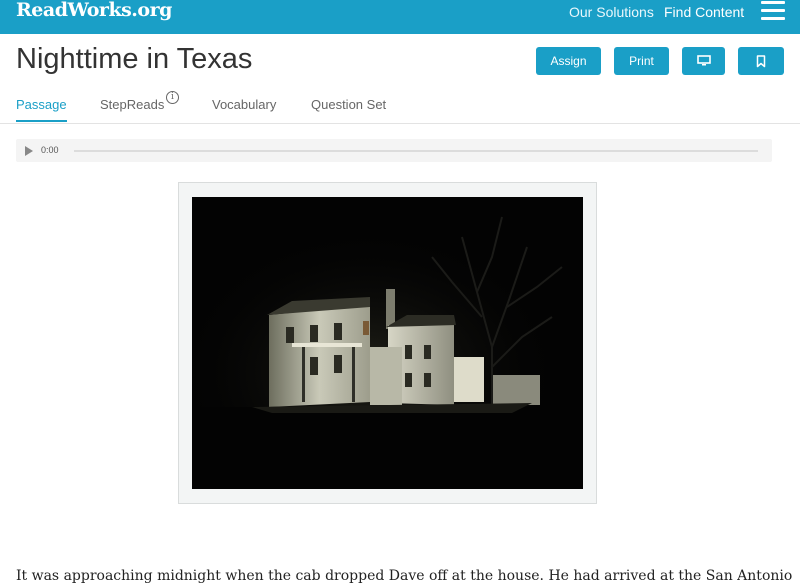  What do you see at coordinates (704, 12) in the screenshot?
I see `nav-find-content: Find Content` at bounding box center [704, 12].